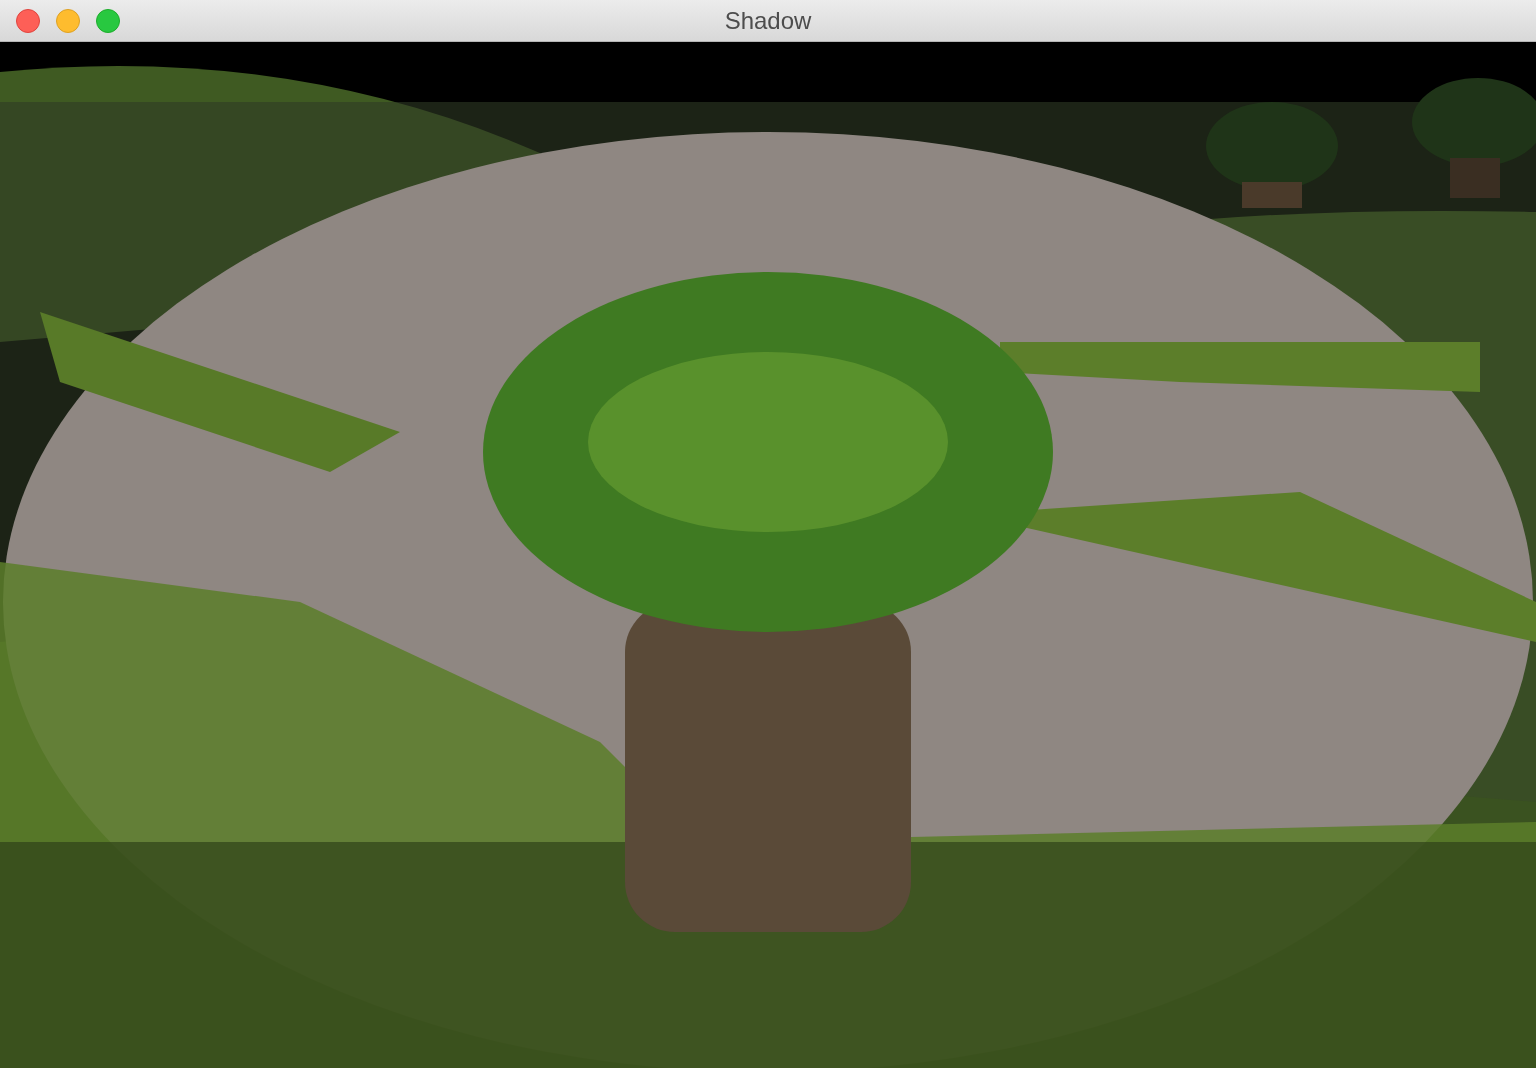 This screenshot has width=1536, height=1068. What do you see at coordinates (28, 20) in the screenshot?
I see `close-icon` at bounding box center [28, 20].